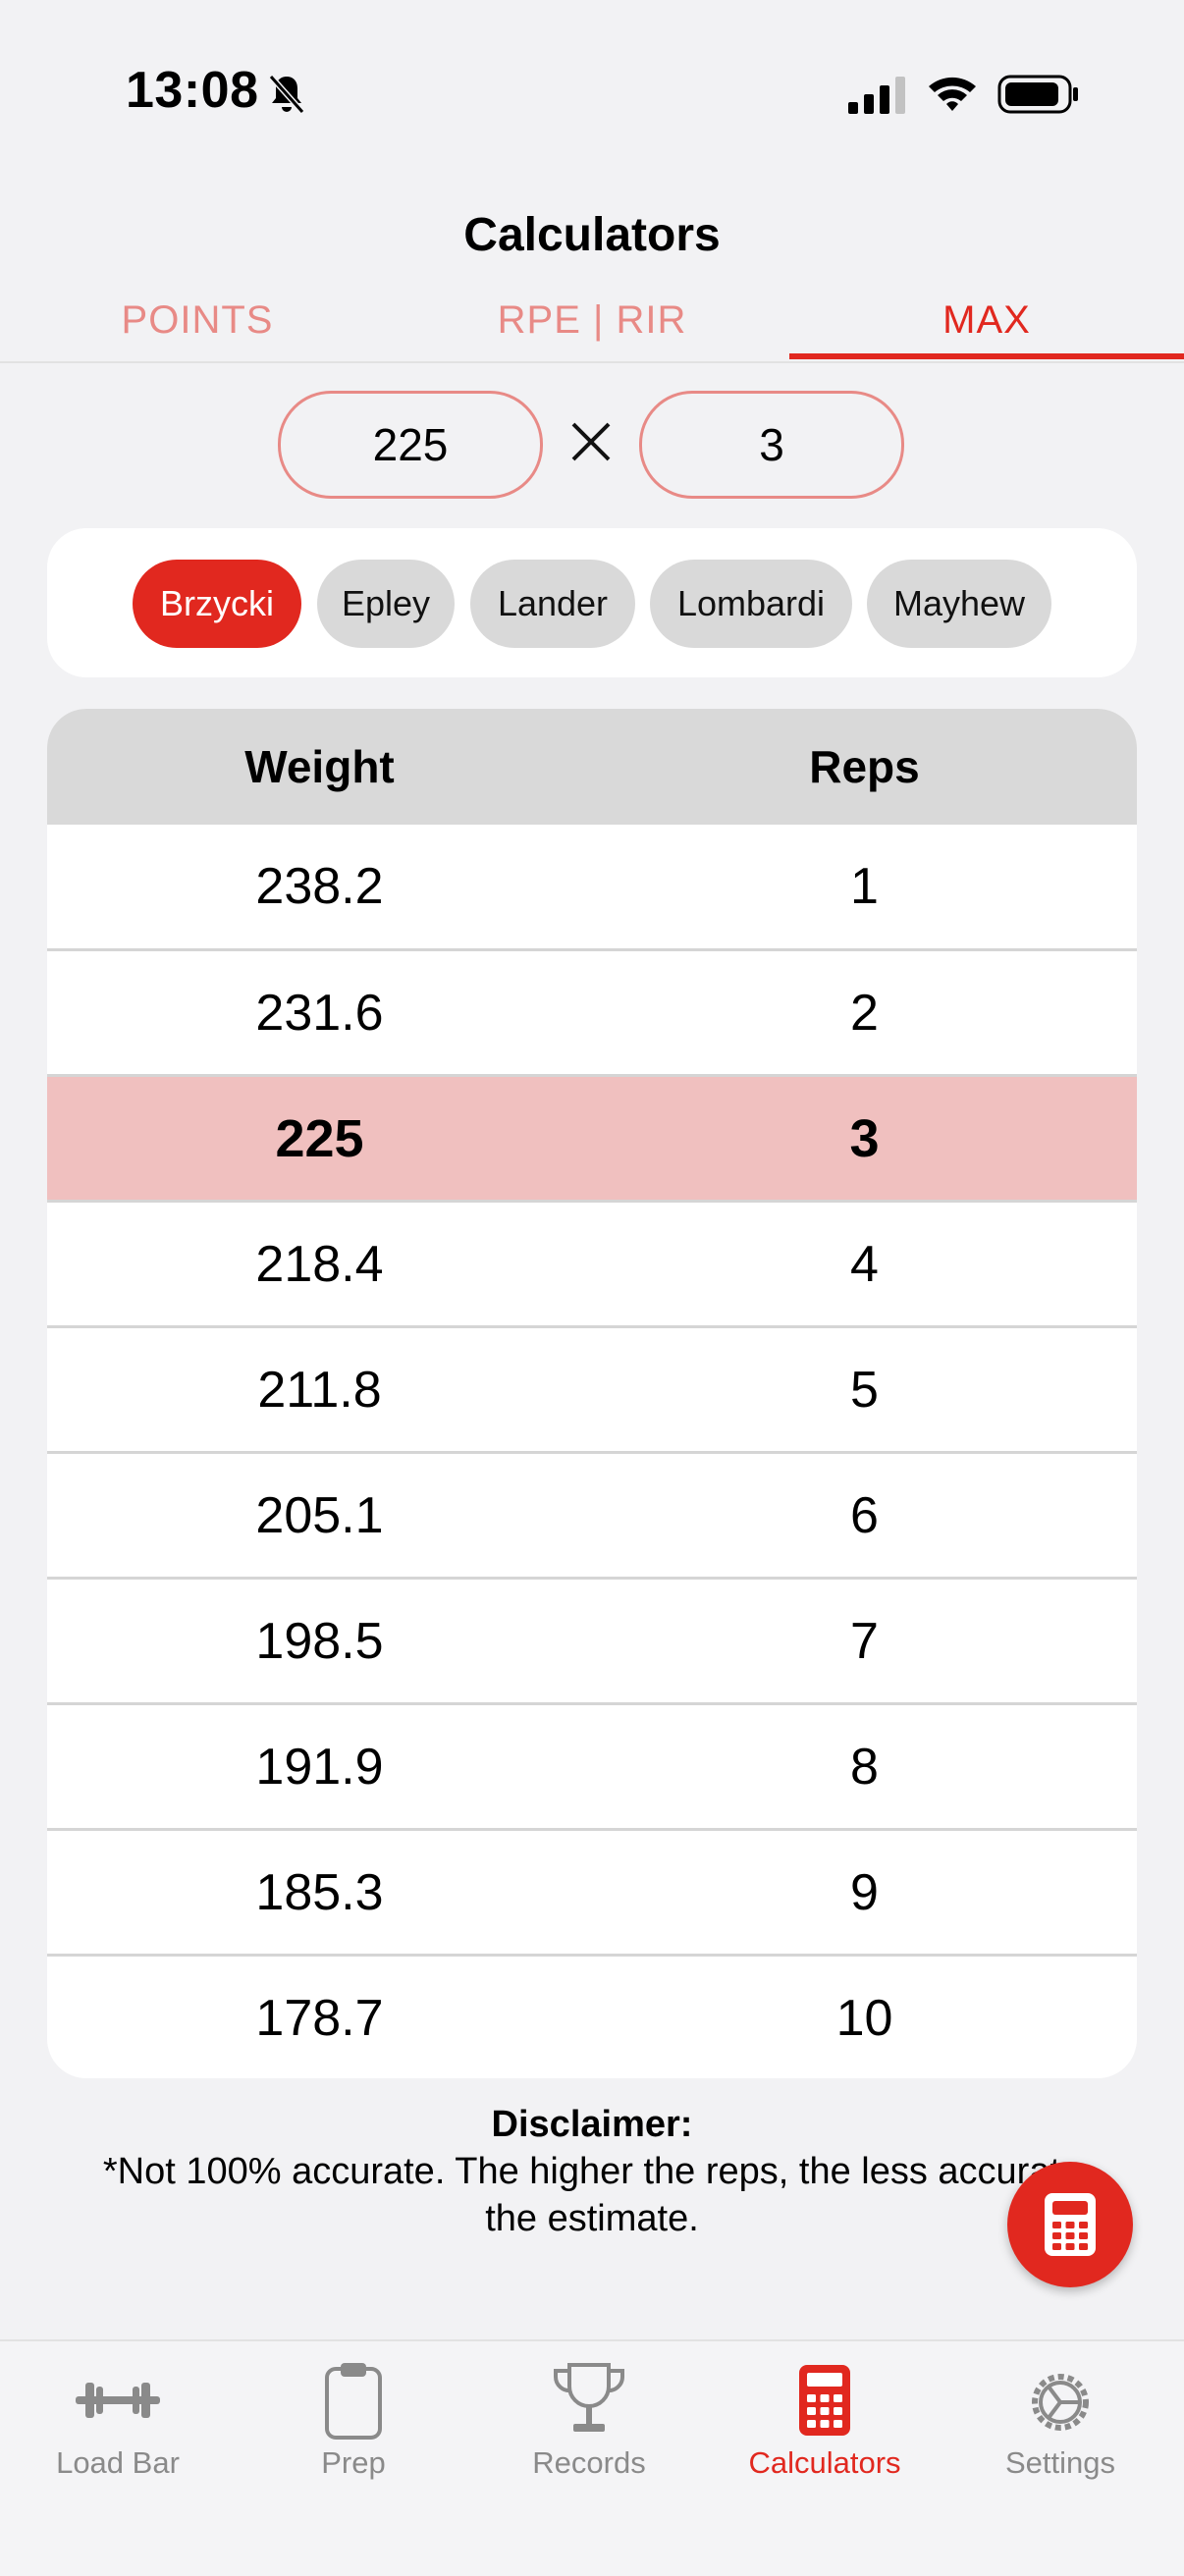 The height and width of the screenshot is (2576, 1184). I want to click on reps-cell: 1, so click(865, 886).